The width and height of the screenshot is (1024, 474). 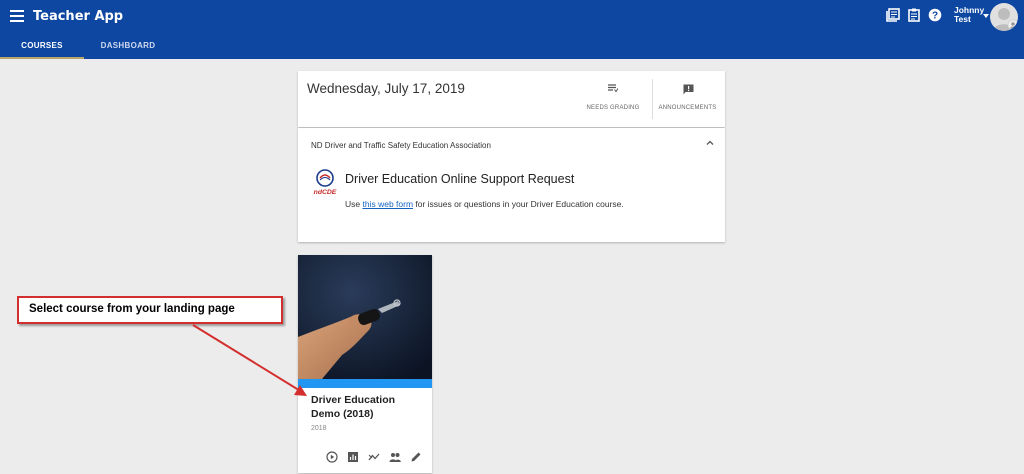 I want to click on needs-grading-button: NEEDS GRADING, so click(x=613, y=99).